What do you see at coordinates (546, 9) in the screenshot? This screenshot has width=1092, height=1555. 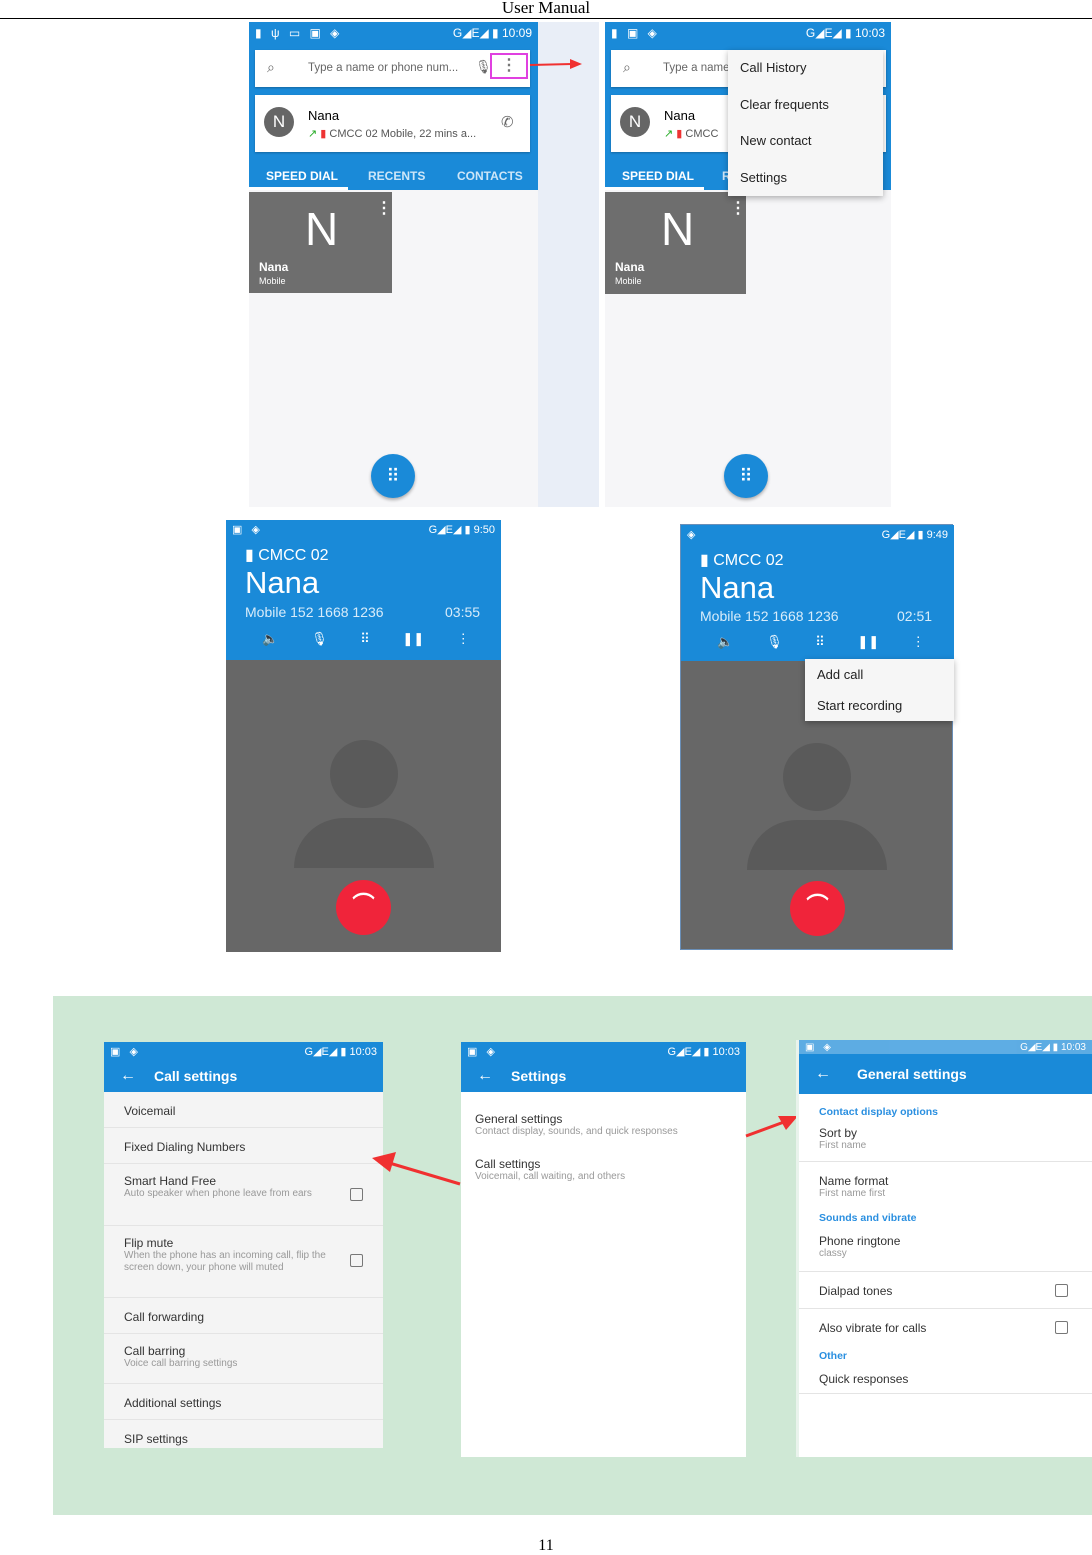 I see `page-header: User Manual` at bounding box center [546, 9].